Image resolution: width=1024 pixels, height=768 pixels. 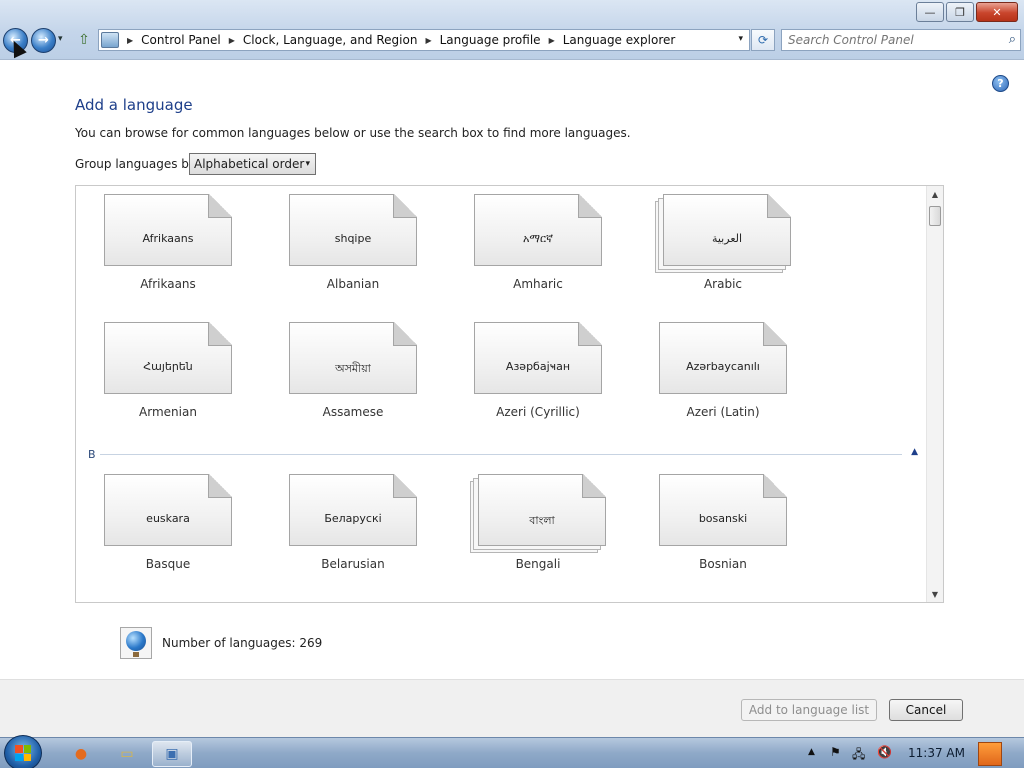 What do you see at coordinates (547, 531) in the screenshot?
I see `language-tile: বাংলা Bengali` at bounding box center [547, 531].